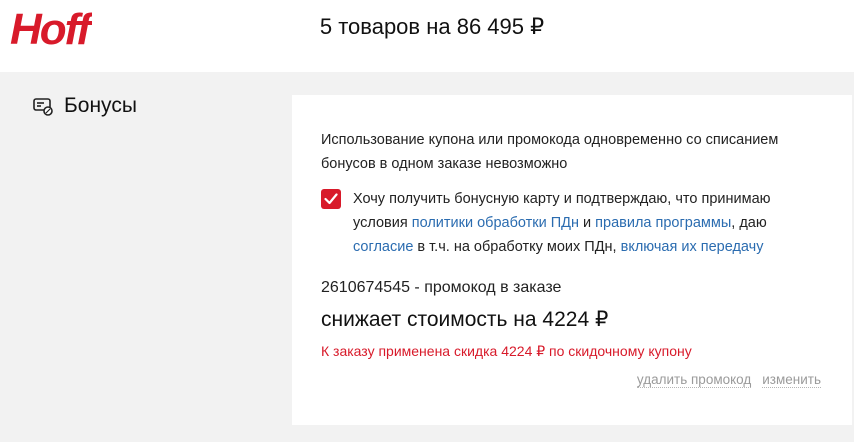 This screenshot has height=442, width=854. Describe the element at coordinates (663, 223) in the screenshot. I see `program-rules-link: правила программы` at that location.